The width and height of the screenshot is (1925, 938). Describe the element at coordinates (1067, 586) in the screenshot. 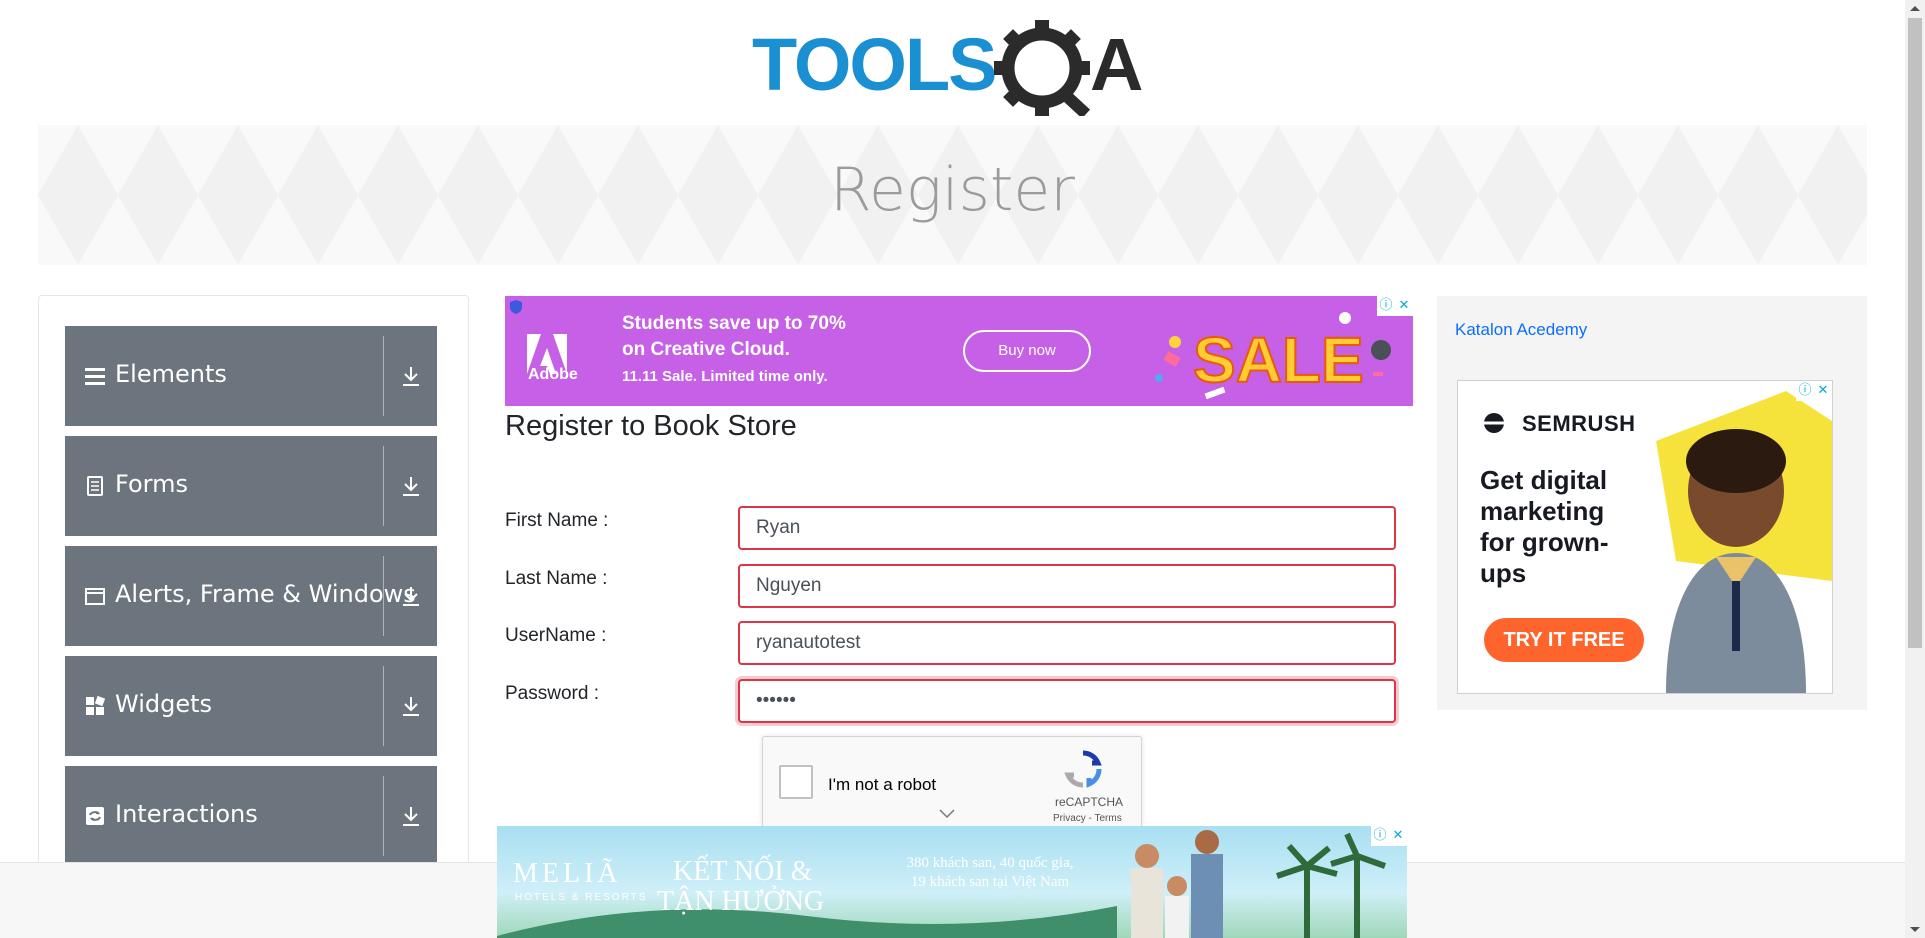

I see `last-name-input` at that location.